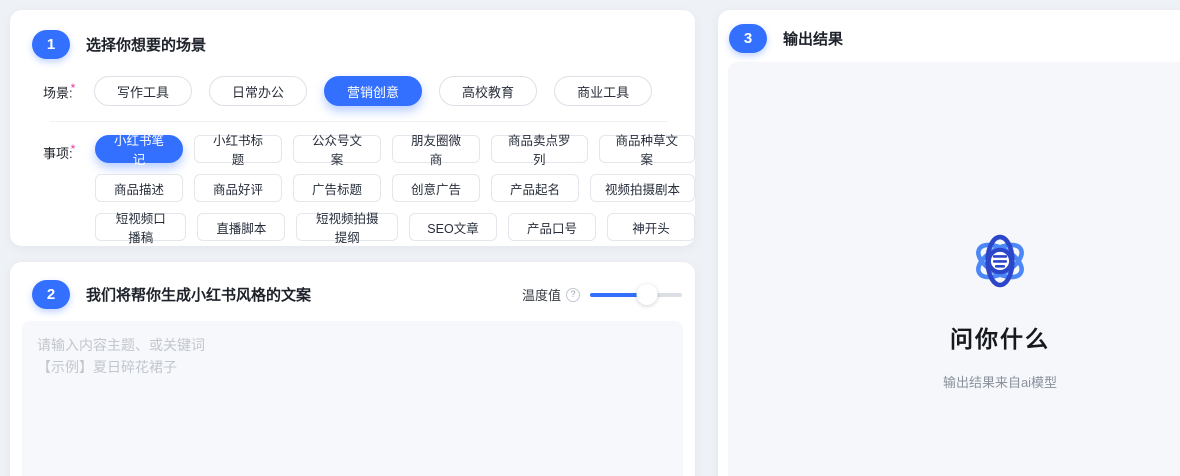  I want to click on temperature-control: 温度值 ?, so click(602, 294).